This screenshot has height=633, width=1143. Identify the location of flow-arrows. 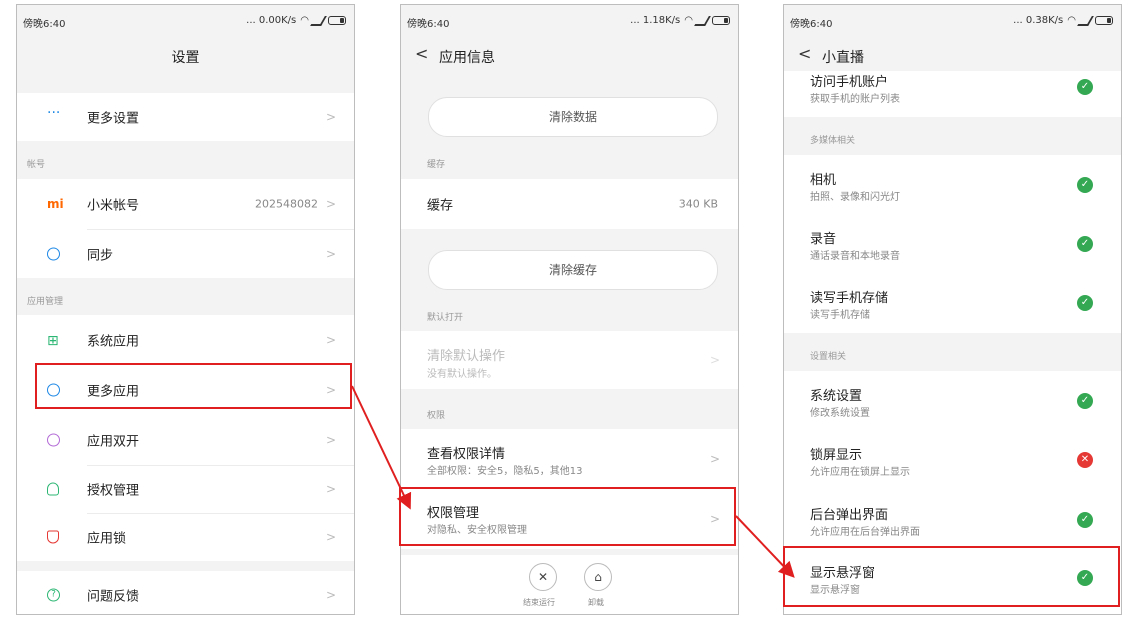
(573, 481).